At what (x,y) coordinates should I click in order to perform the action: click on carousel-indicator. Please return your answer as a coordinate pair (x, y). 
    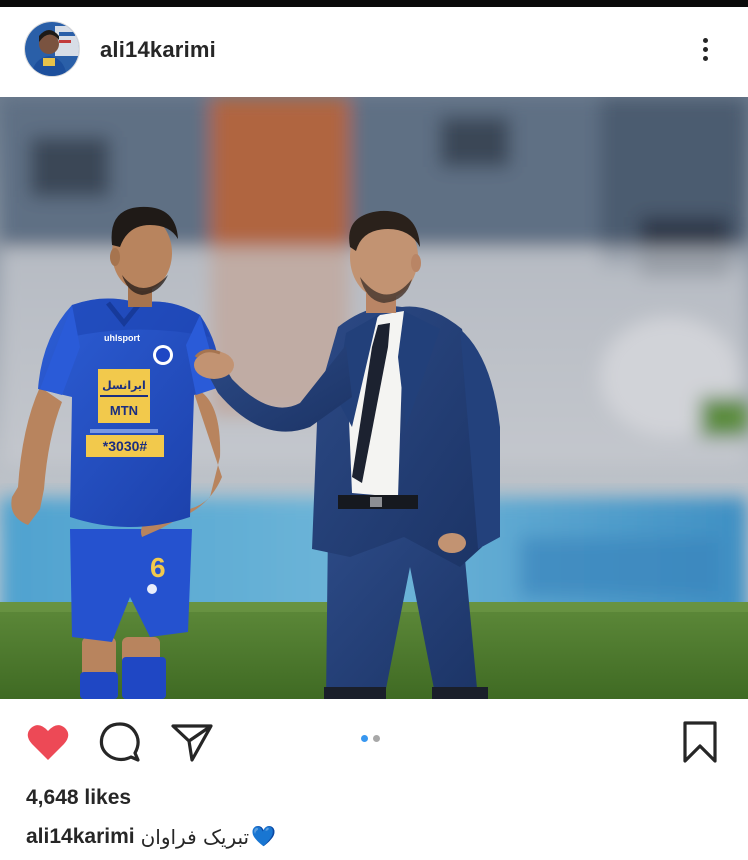
    Looking at the image, I should click on (370, 738).